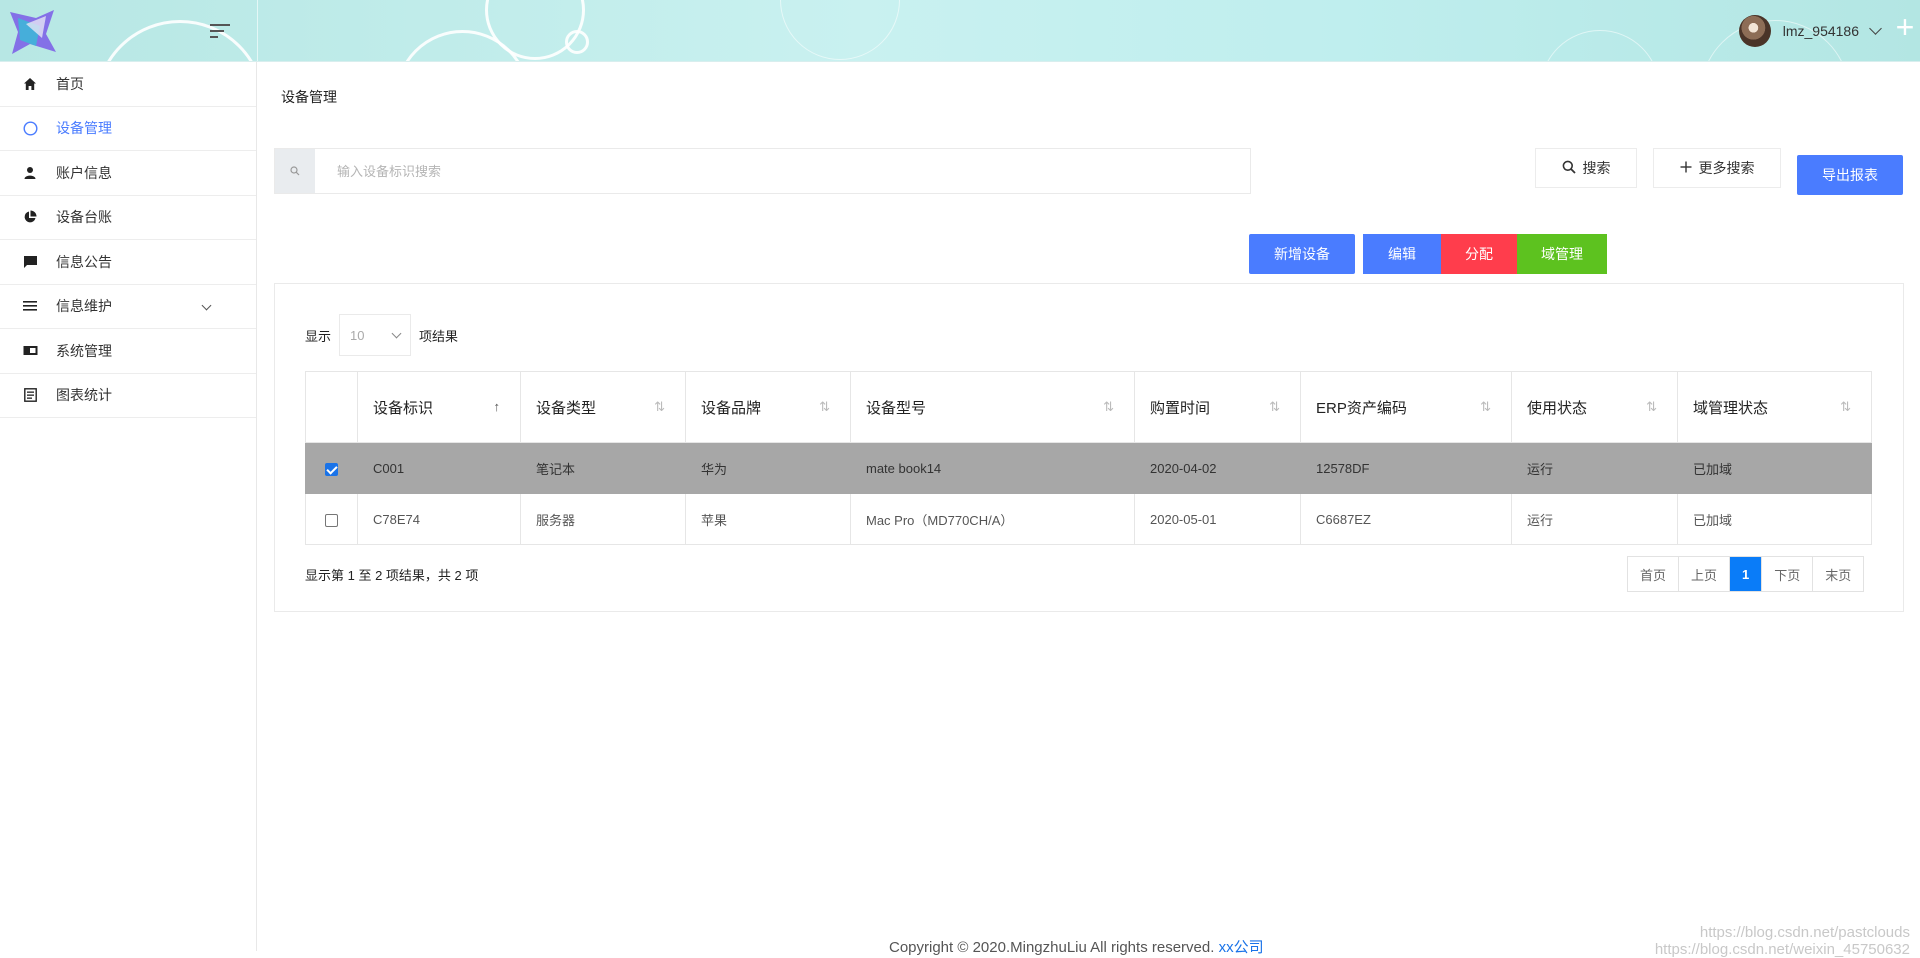 This screenshot has height=958, width=1920. What do you see at coordinates (30, 306) in the screenshot?
I see `list-icon` at bounding box center [30, 306].